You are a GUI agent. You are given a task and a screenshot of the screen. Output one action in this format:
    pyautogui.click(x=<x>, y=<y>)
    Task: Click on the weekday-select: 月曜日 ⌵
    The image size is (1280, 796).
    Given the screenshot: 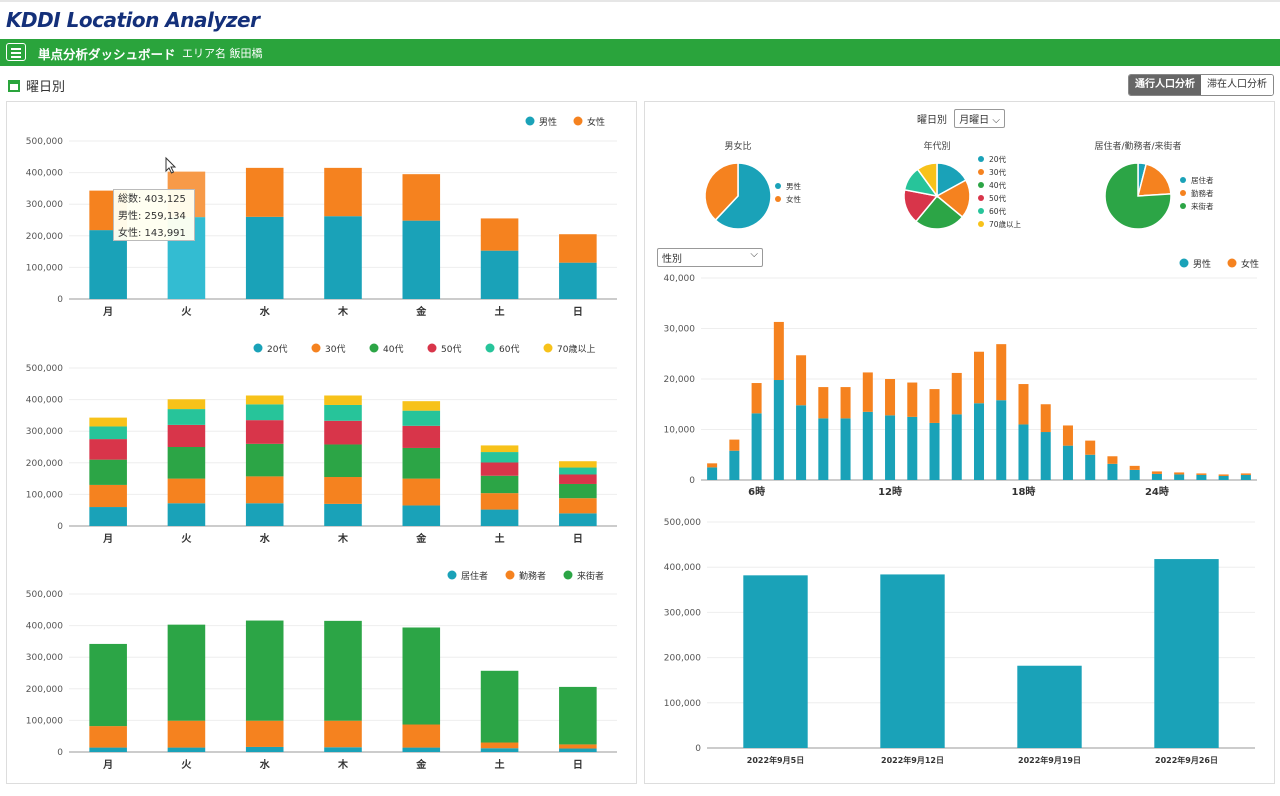 What is the action you would take?
    pyautogui.click(x=979, y=118)
    